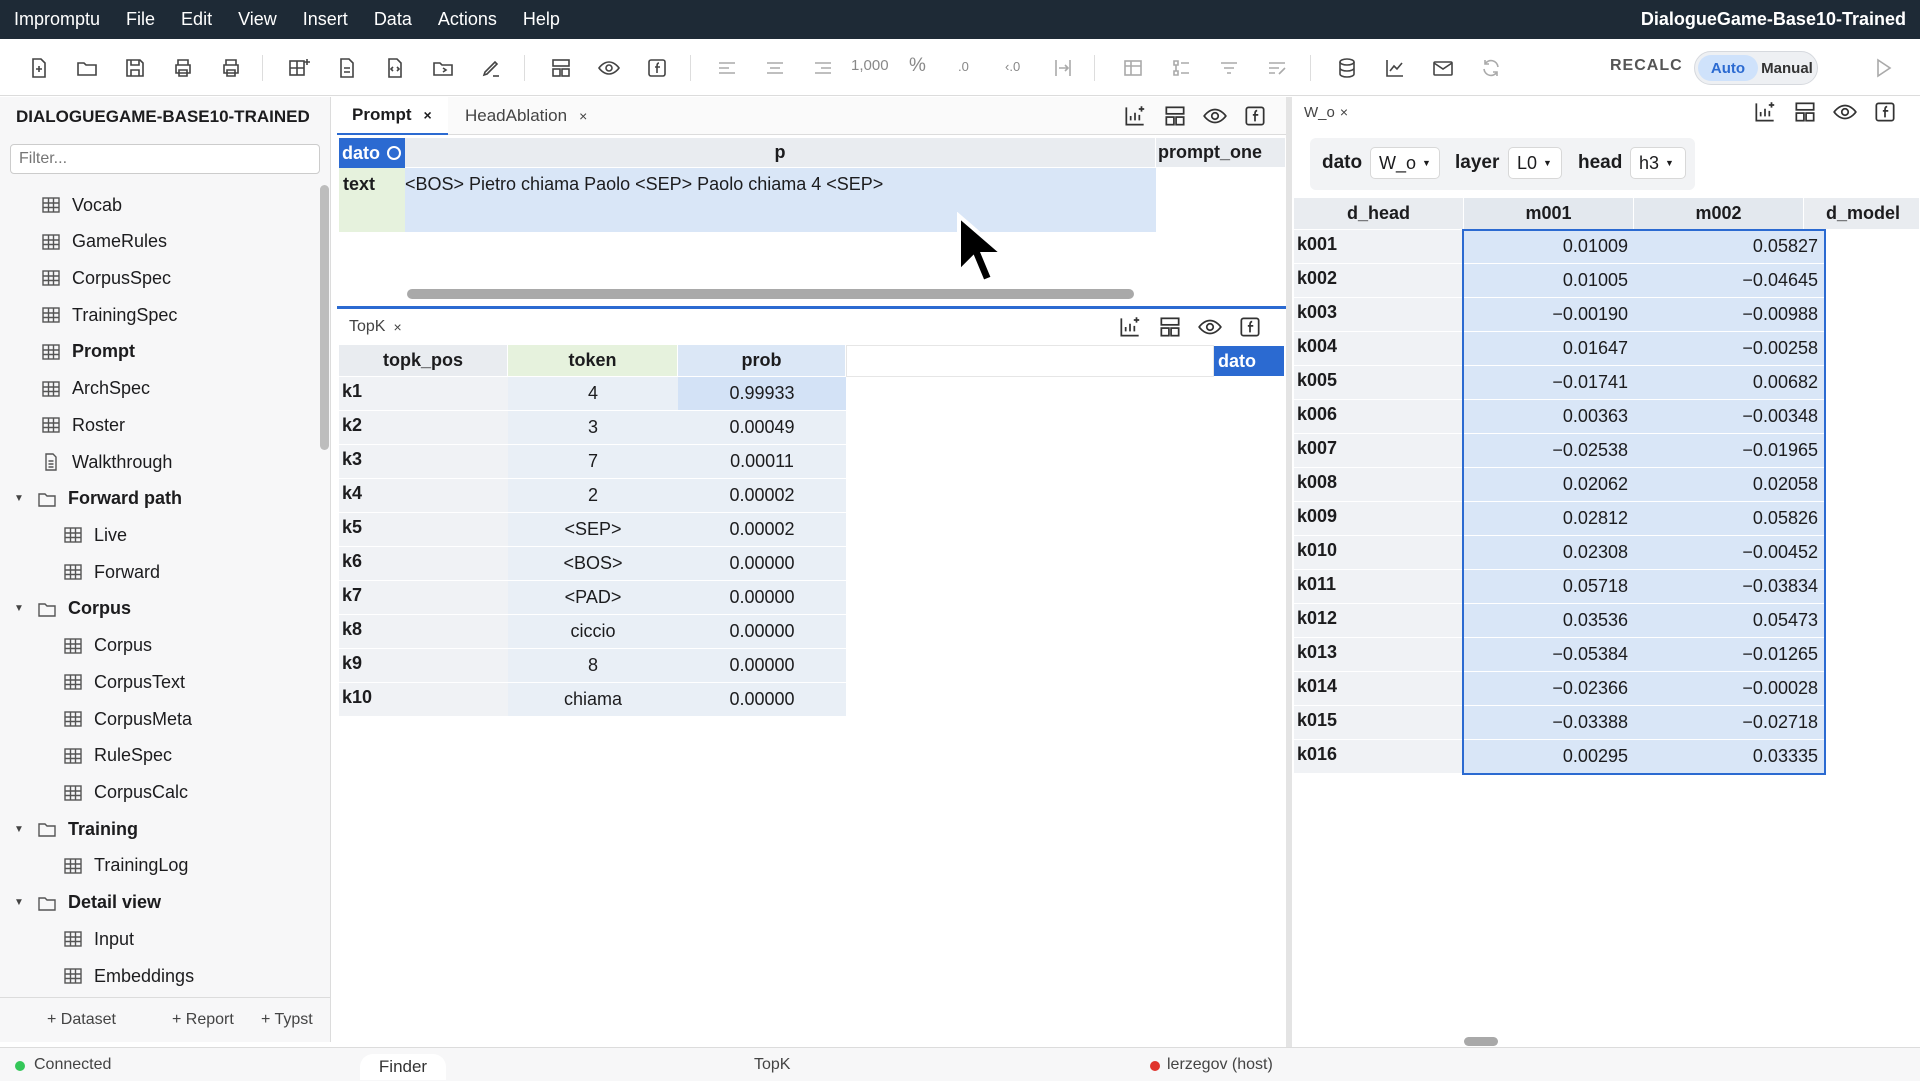  What do you see at coordinates (106, 462) in the screenshot?
I see `sidebar-item-walkthrough: Walkthrough` at bounding box center [106, 462].